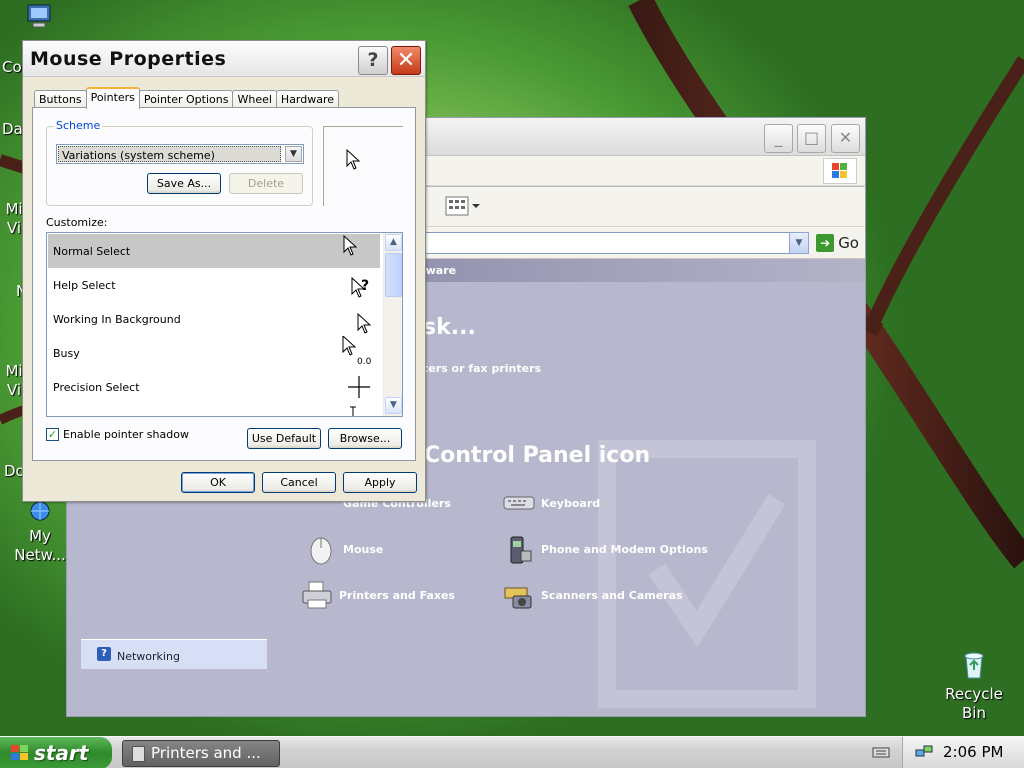 The width and height of the screenshot is (1024, 768). Describe the element at coordinates (214, 319) in the screenshot. I see `list-item: Working In Background` at that location.